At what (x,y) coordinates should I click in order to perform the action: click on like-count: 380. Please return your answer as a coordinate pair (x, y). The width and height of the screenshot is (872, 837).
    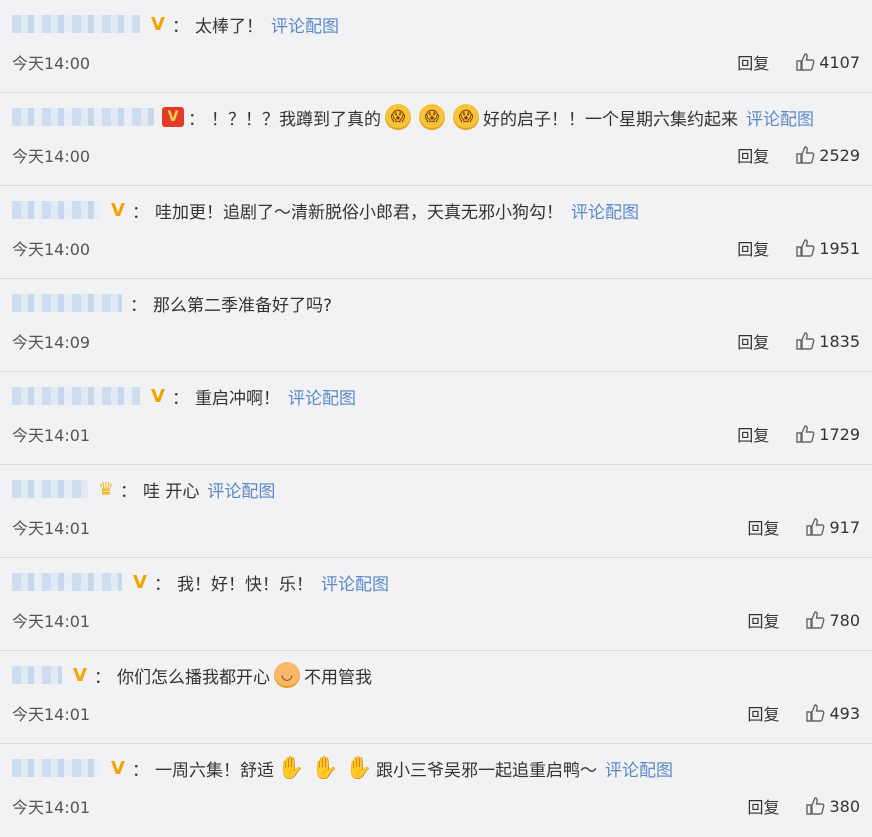
    Looking at the image, I should click on (844, 806).